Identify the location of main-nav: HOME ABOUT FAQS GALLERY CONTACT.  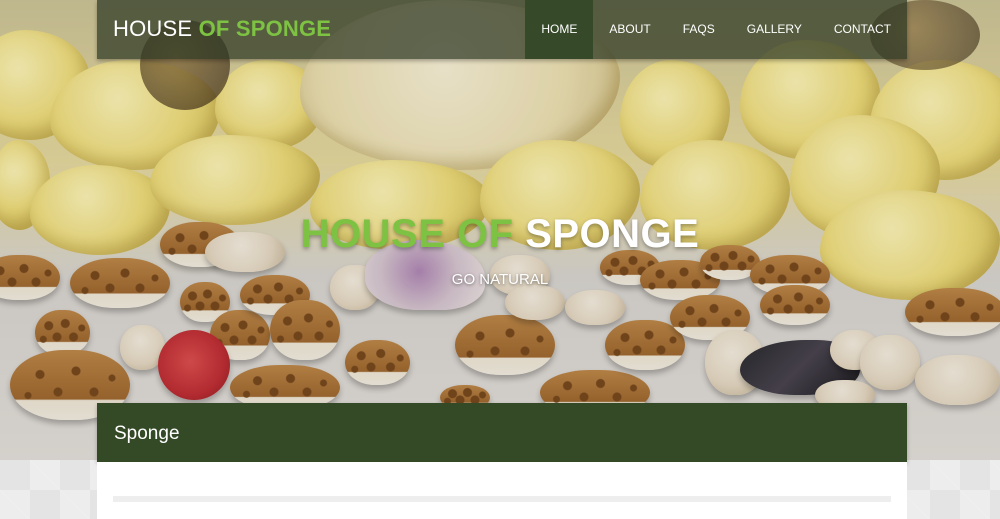
(716, 29).